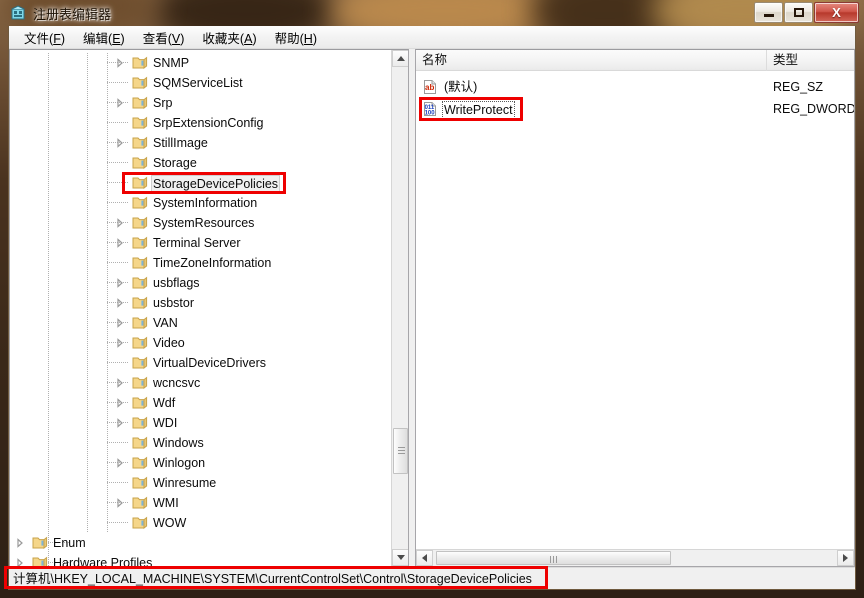 The height and width of the screenshot is (598, 864). I want to click on tree-item-srp: Srp, so click(201, 103).